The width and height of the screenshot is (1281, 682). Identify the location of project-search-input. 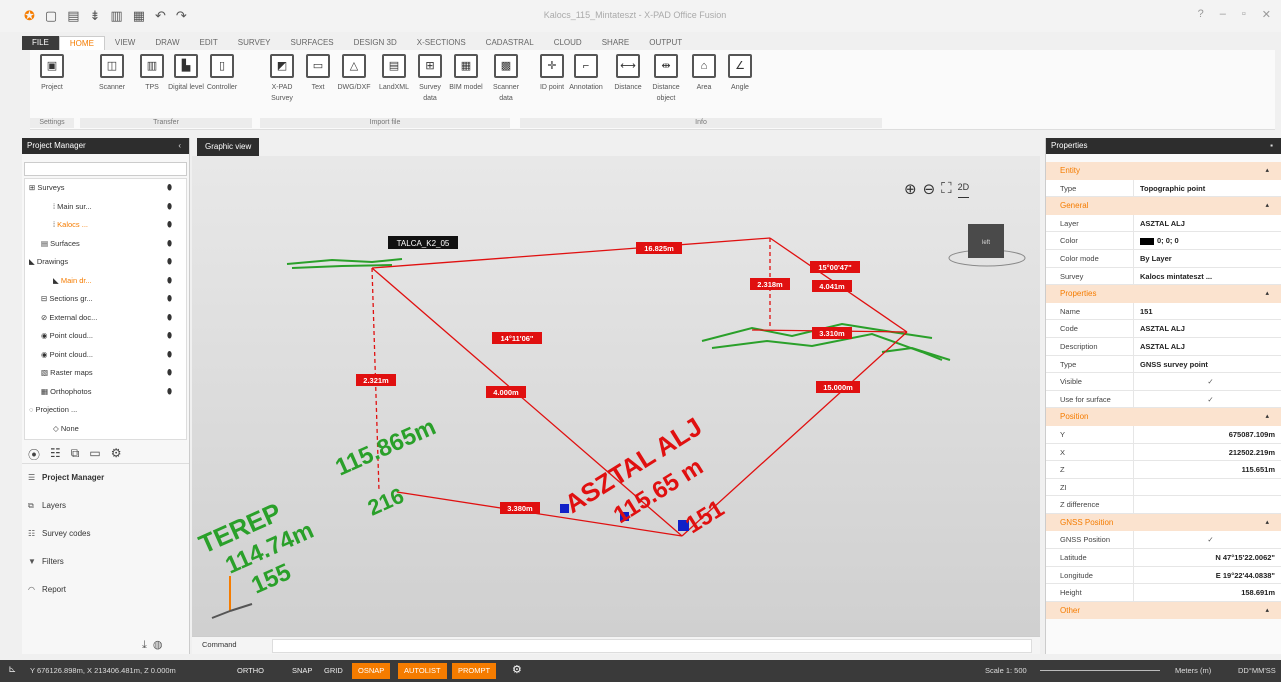
(105, 169).